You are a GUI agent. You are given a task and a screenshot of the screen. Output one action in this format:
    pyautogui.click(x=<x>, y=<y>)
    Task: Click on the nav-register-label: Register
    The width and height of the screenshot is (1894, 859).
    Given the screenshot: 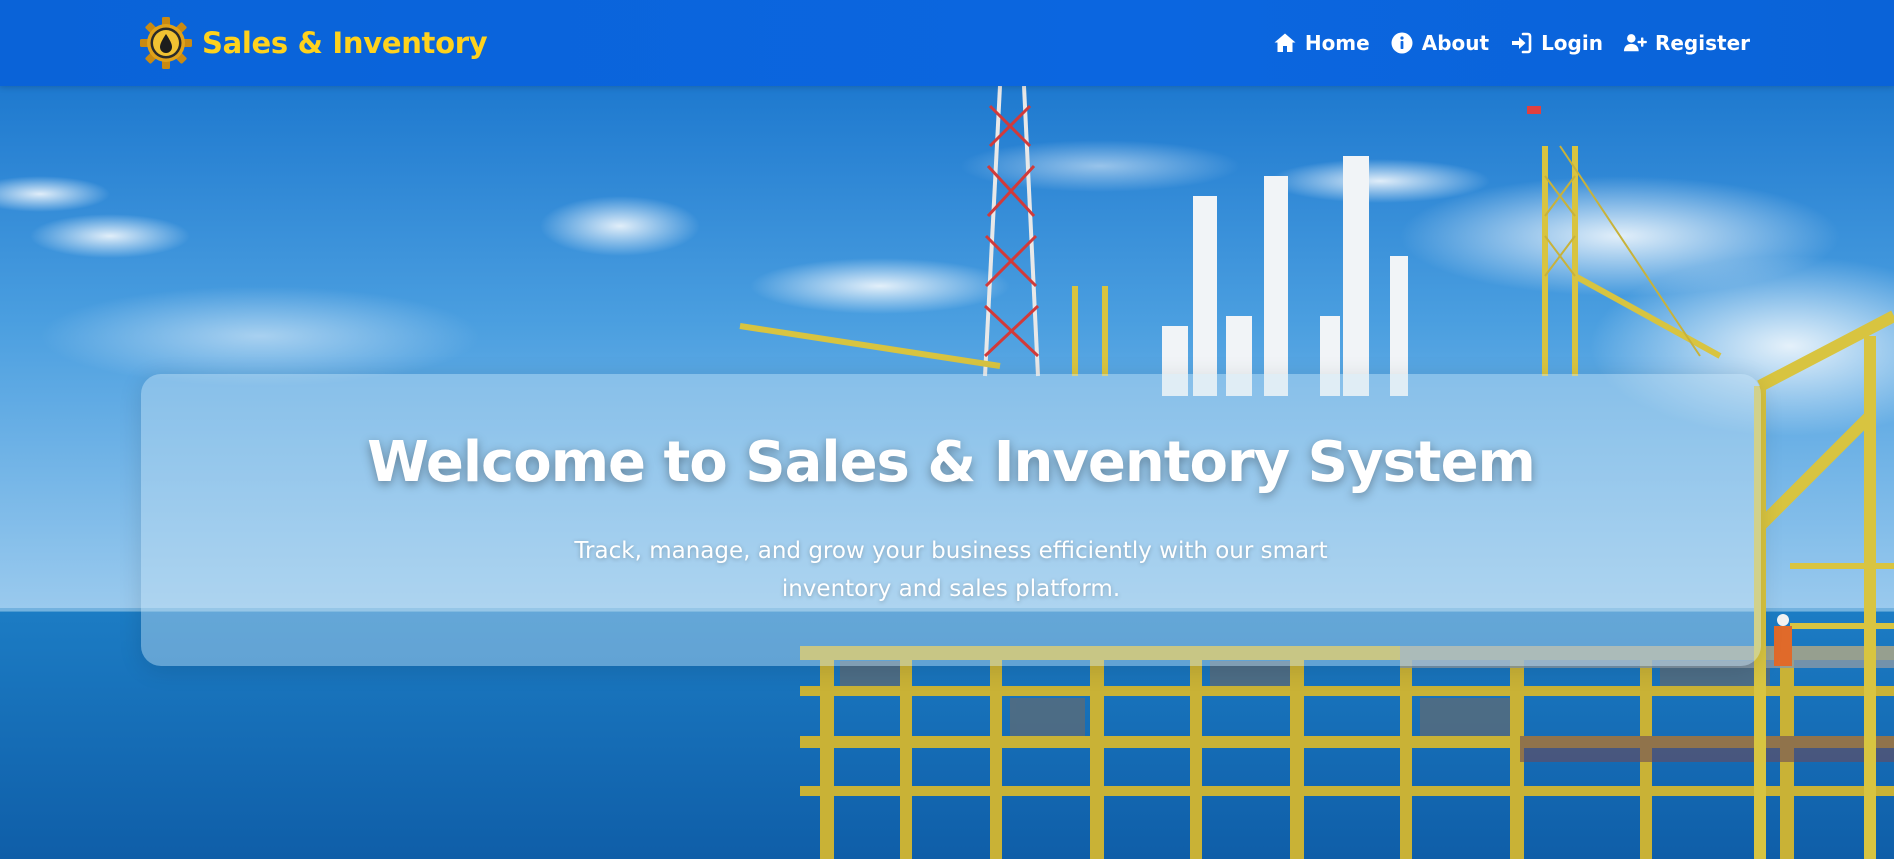 What is the action you would take?
    pyautogui.click(x=1702, y=43)
    